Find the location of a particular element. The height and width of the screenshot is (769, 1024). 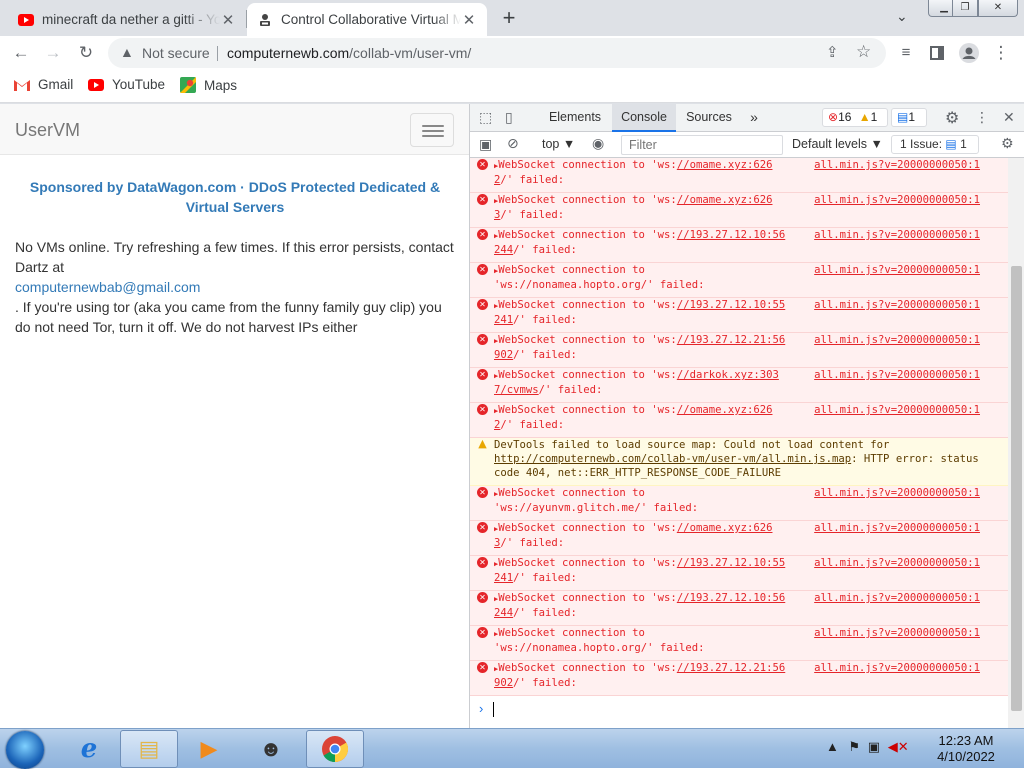

tab-sources: Sources is located at coordinates (709, 118).